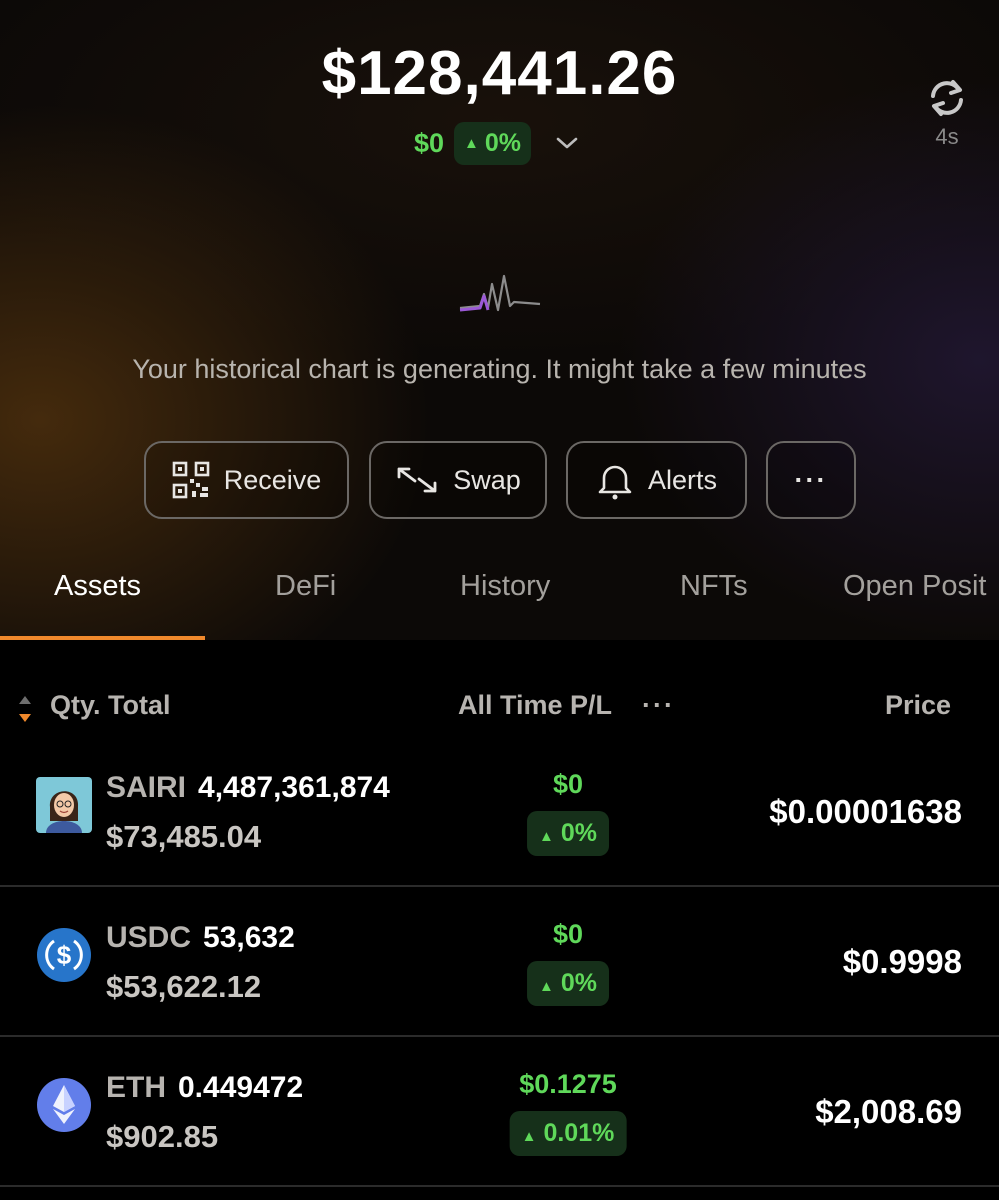  Describe the element at coordinates (902, 961) in the screenshot. I see `asset-price: $0.9998` at that location.